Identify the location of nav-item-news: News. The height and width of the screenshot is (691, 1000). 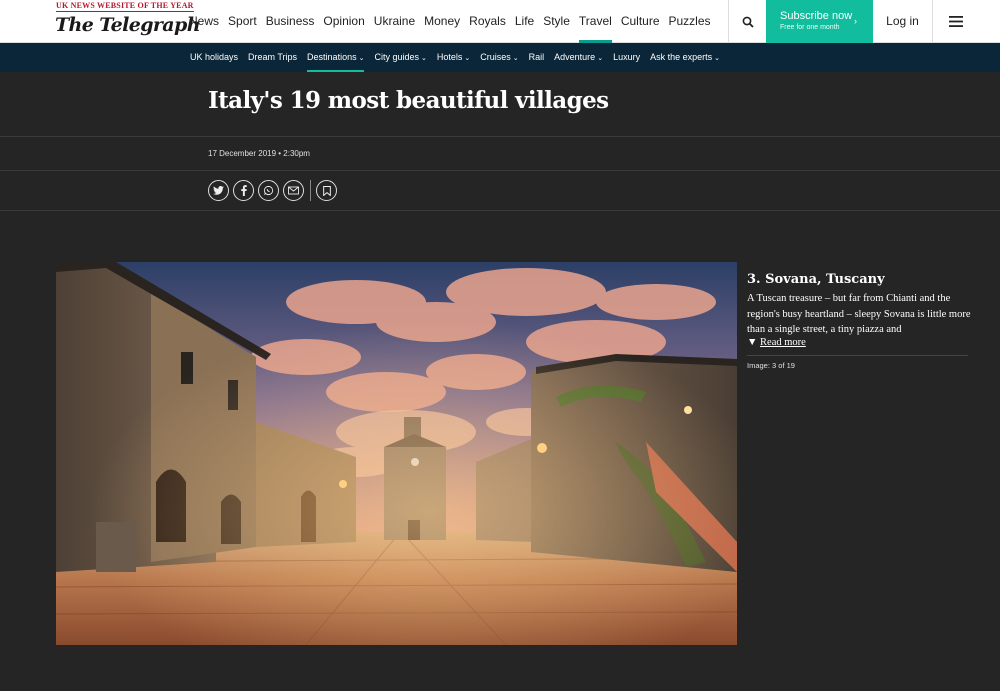
(204, 21).